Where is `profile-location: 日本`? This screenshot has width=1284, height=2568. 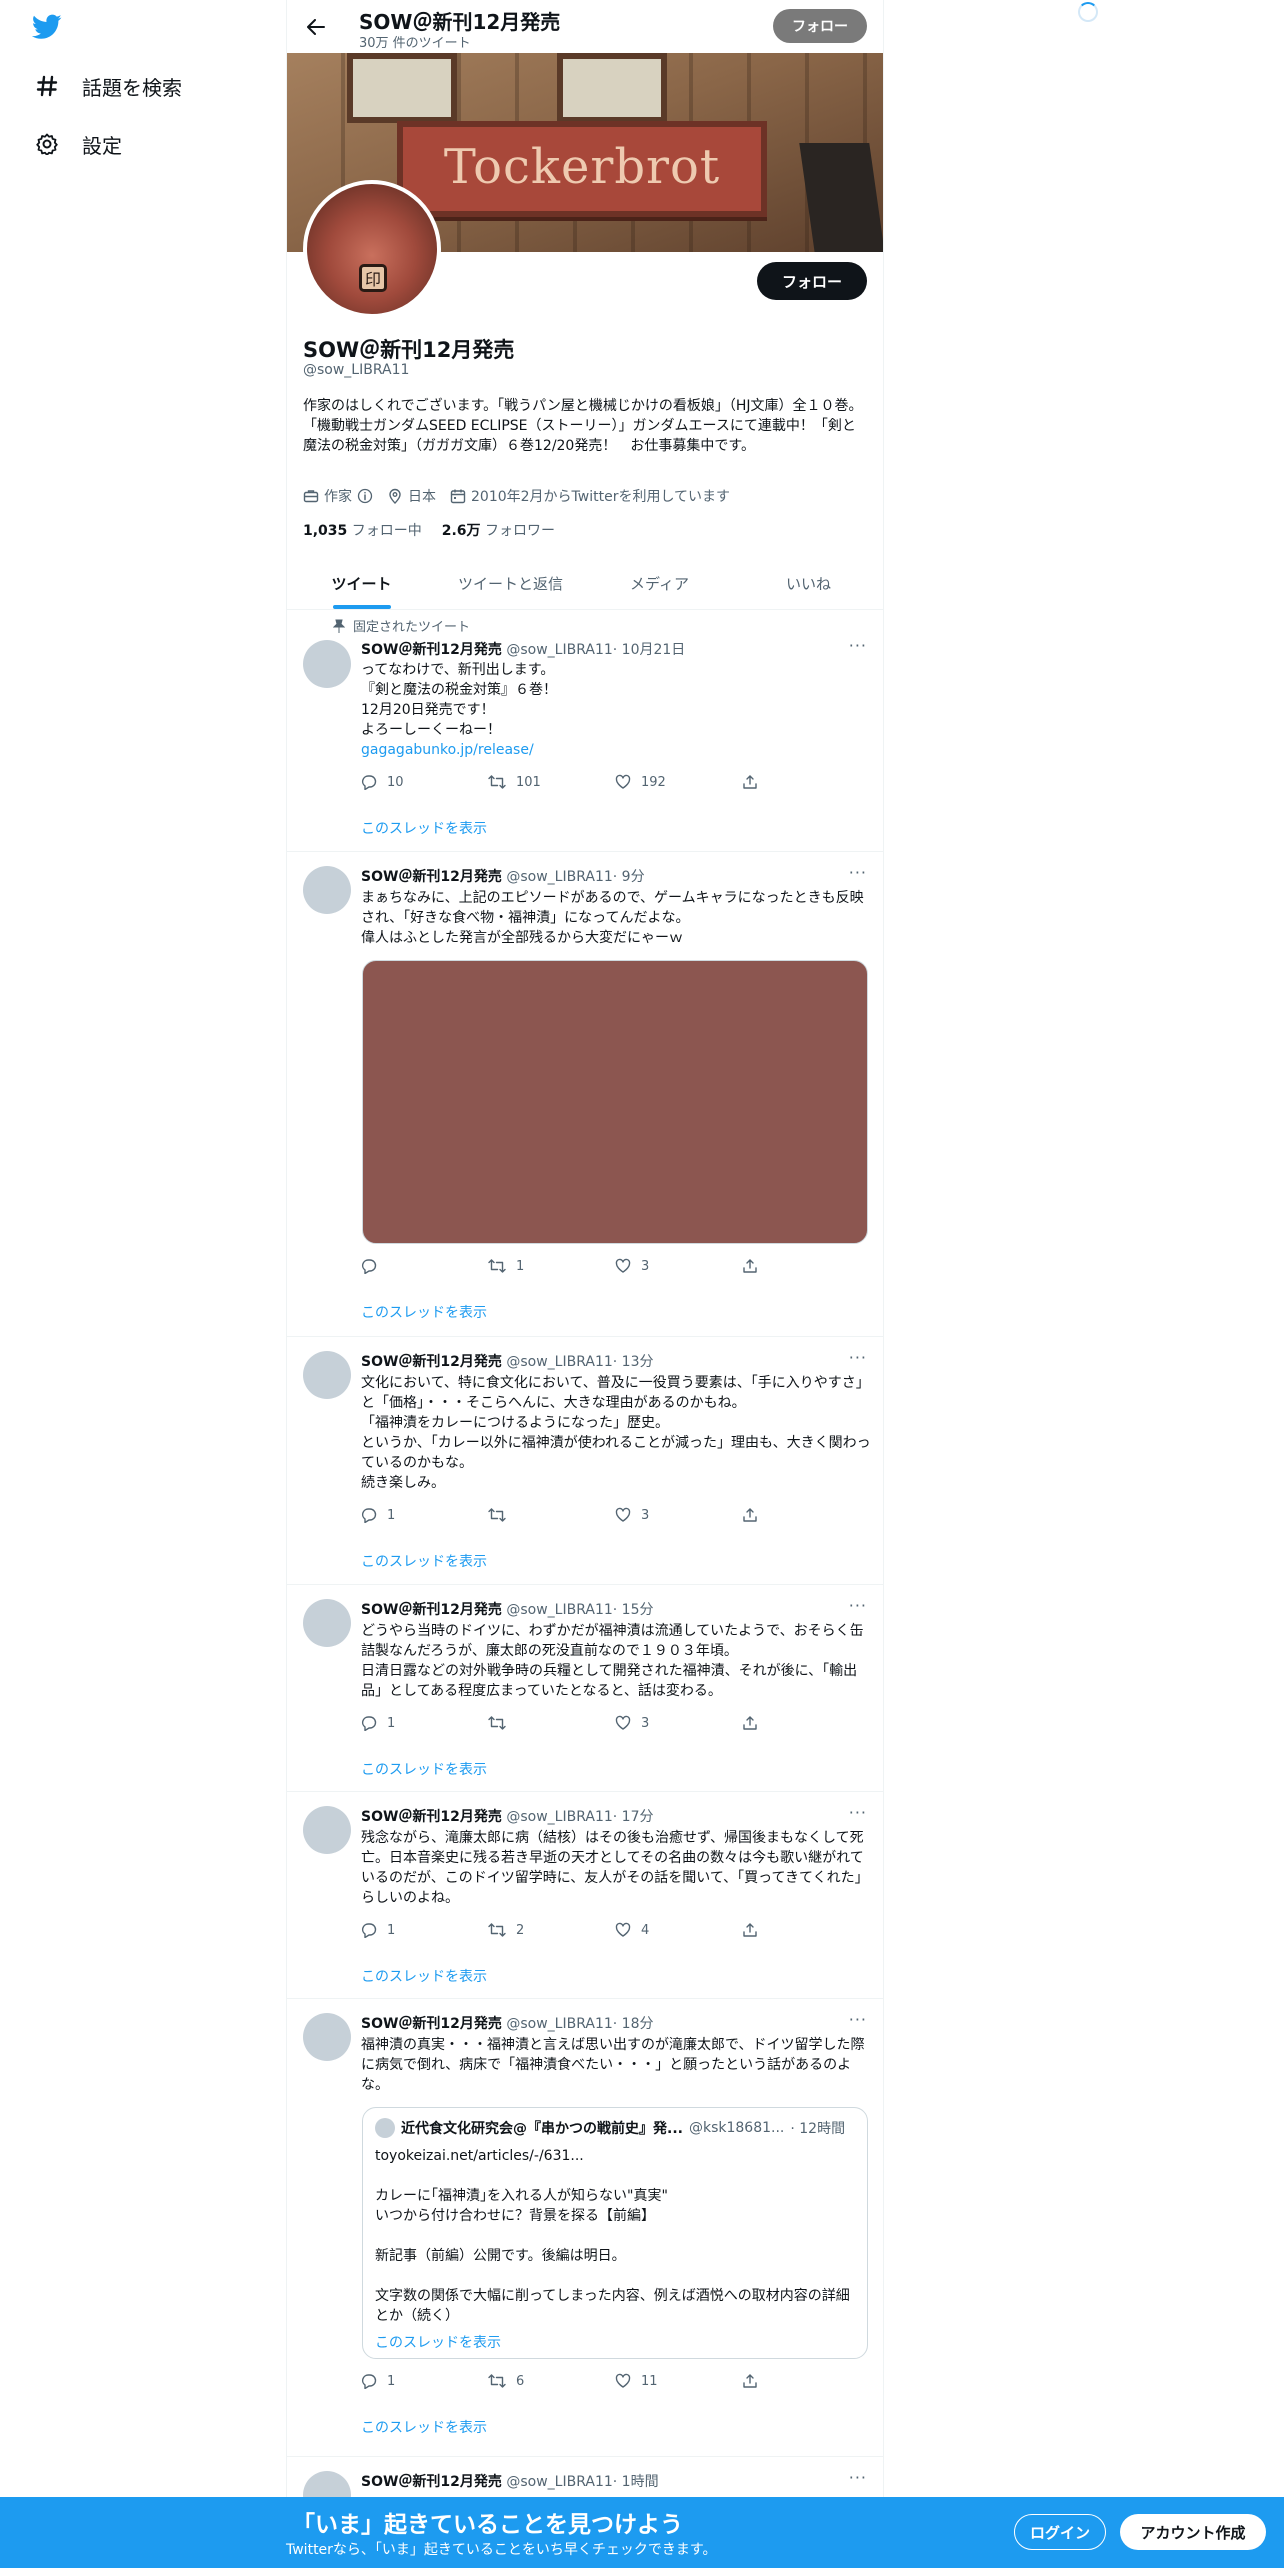
profile-location: 日本 is located at coordinates (411, 496).